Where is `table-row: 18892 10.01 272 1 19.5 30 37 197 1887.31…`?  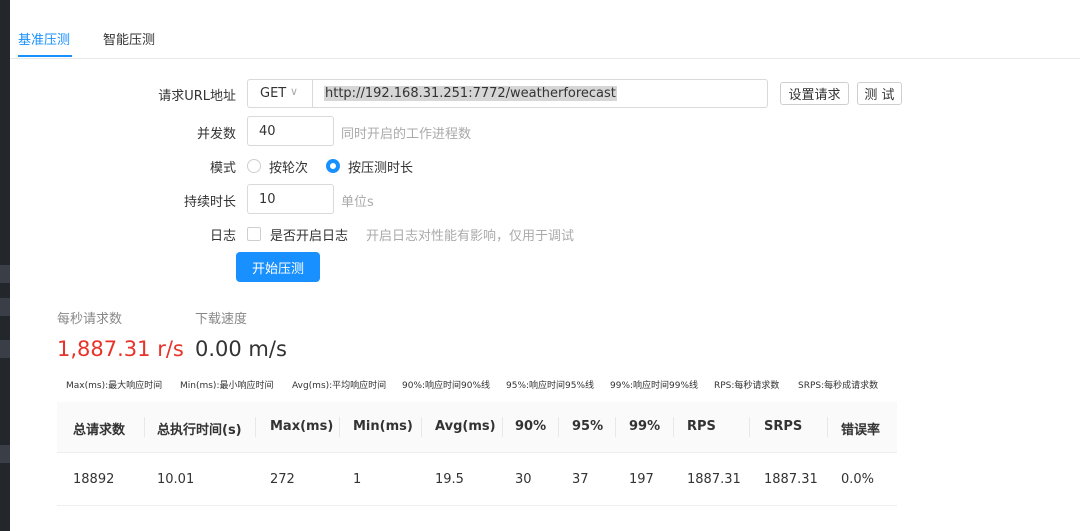 table-row: 18892 10.01 272 1 19.5 30 37 197 1887.31… is located at coordinates (477, 479).